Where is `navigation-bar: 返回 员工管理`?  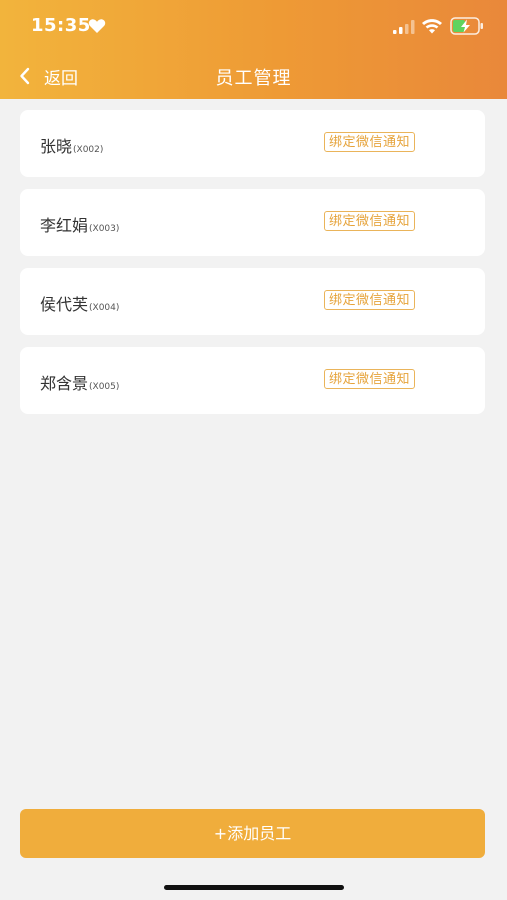 navigation-bar: 返回 员工管理 is located at coordinates (253, 76).